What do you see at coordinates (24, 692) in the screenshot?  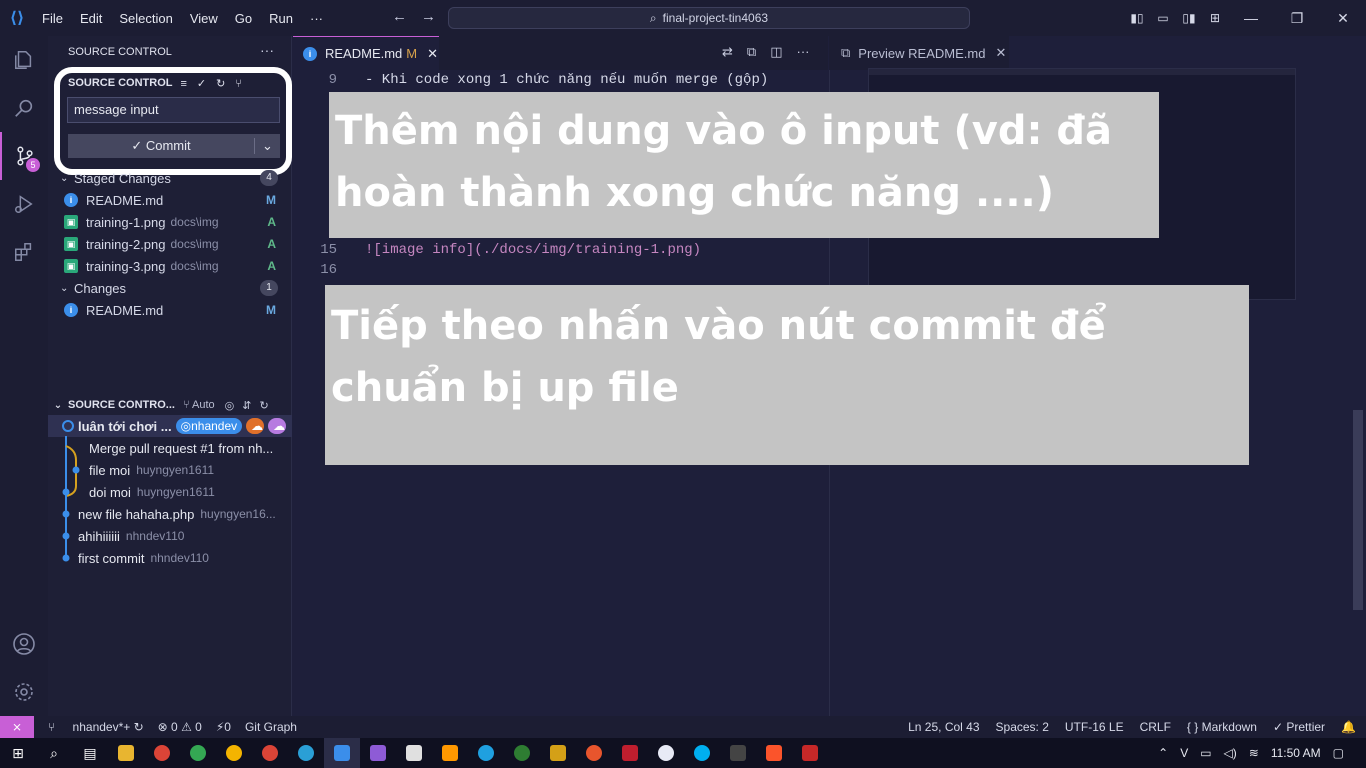 I see `manage-gear-icon` at bounding box center [24, 692].